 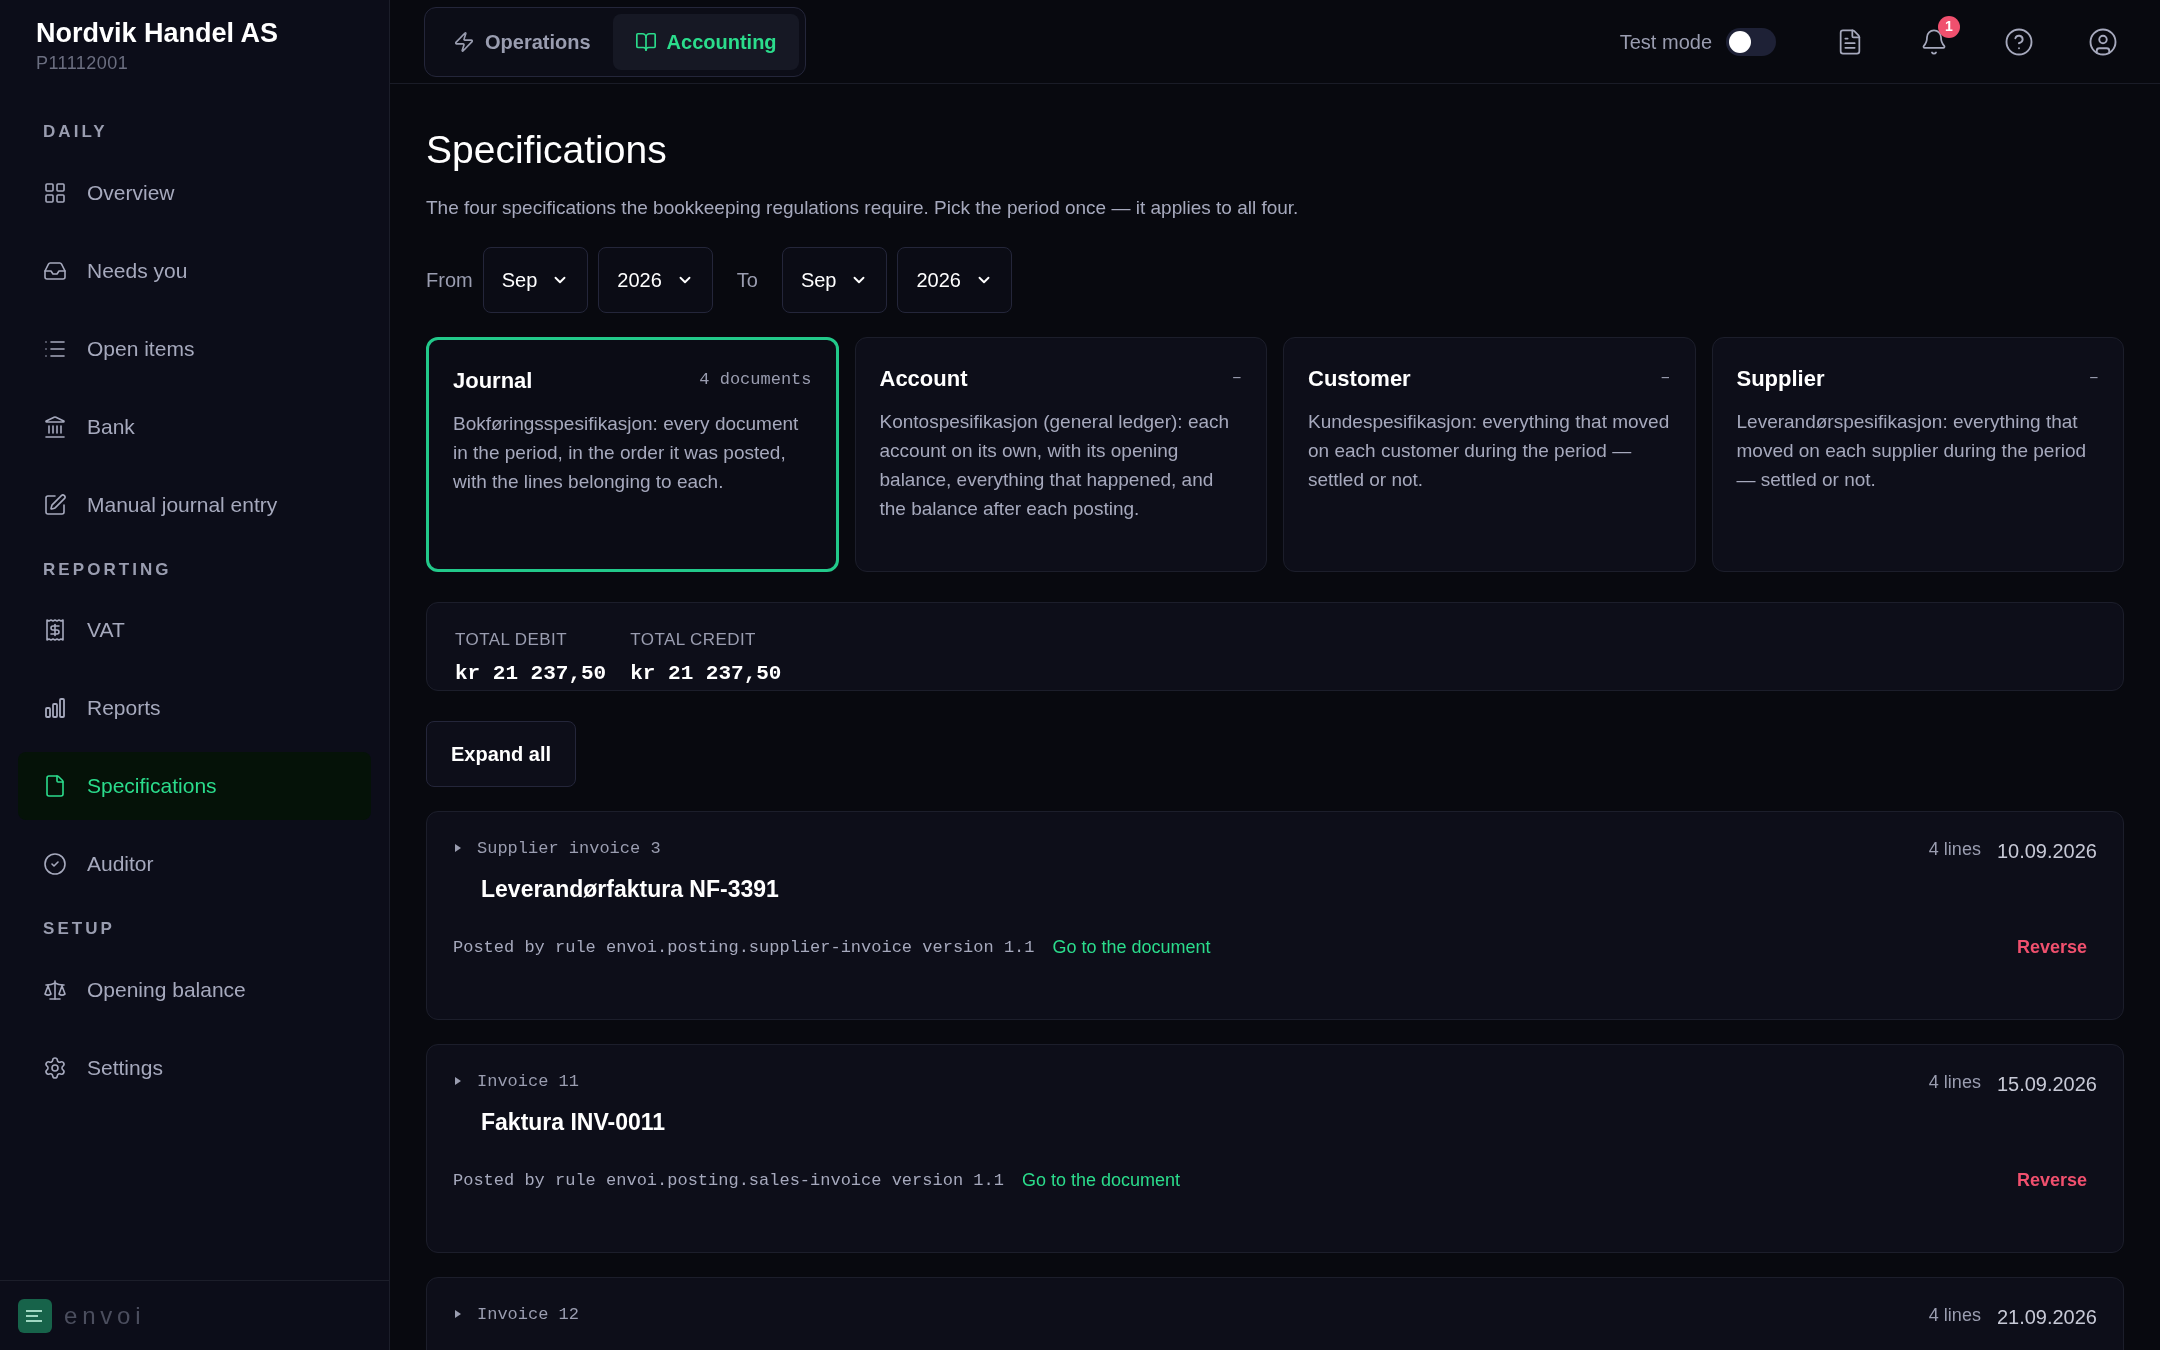 What do you see at coordinates (923, 378) in the screenshot?
I see `card-title: Account` at bounding box center [923, 378].